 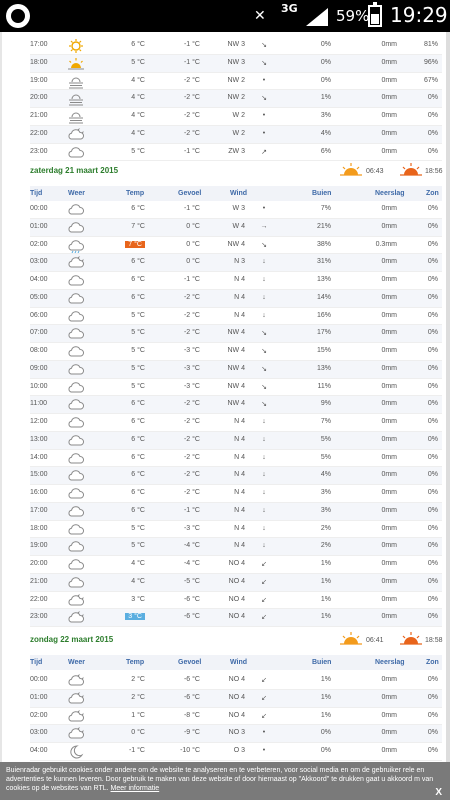 What do you see at coordinates (39, 226) in the screenshot?
I see `row-time: 01:00` at bounding box center [39, 226].